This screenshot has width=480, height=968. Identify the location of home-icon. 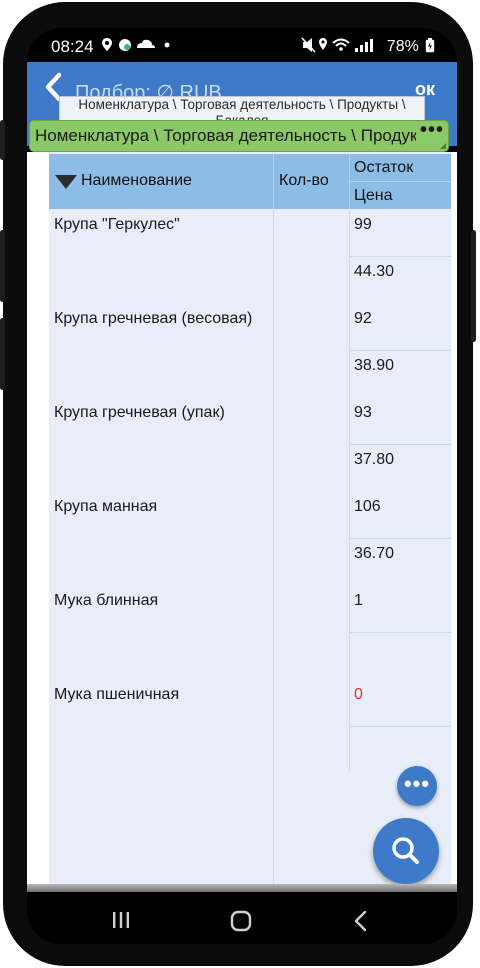
(241, 921).